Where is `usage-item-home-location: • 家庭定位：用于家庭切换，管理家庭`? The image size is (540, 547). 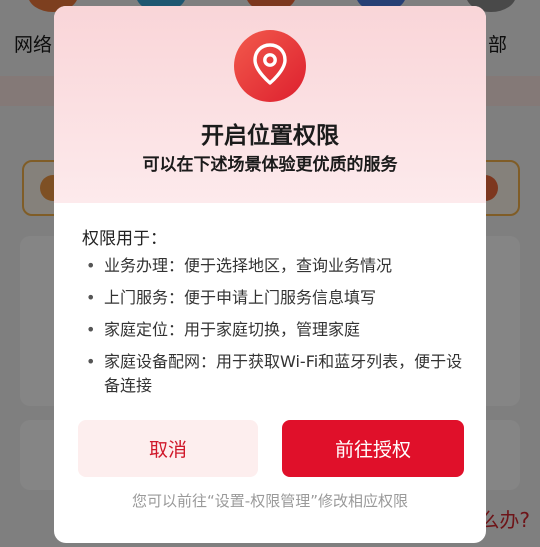
usage-item-home-location: • 家庭定位：用于家庭切换，管理家庭 is located at coordinates (277, 330).